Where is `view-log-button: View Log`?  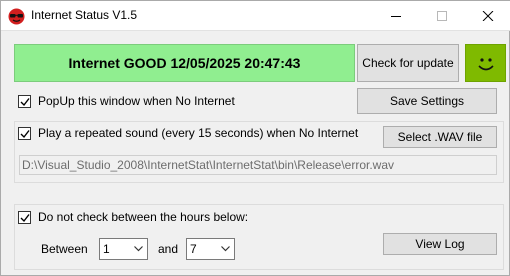
view-log-button: View Log is located at coordinates (440, 244).